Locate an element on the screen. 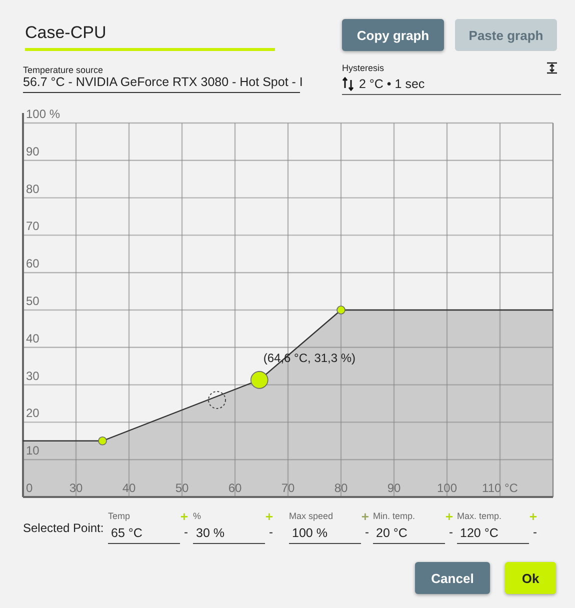  field-label: Max. temp. is located at coordinates (479, 516).